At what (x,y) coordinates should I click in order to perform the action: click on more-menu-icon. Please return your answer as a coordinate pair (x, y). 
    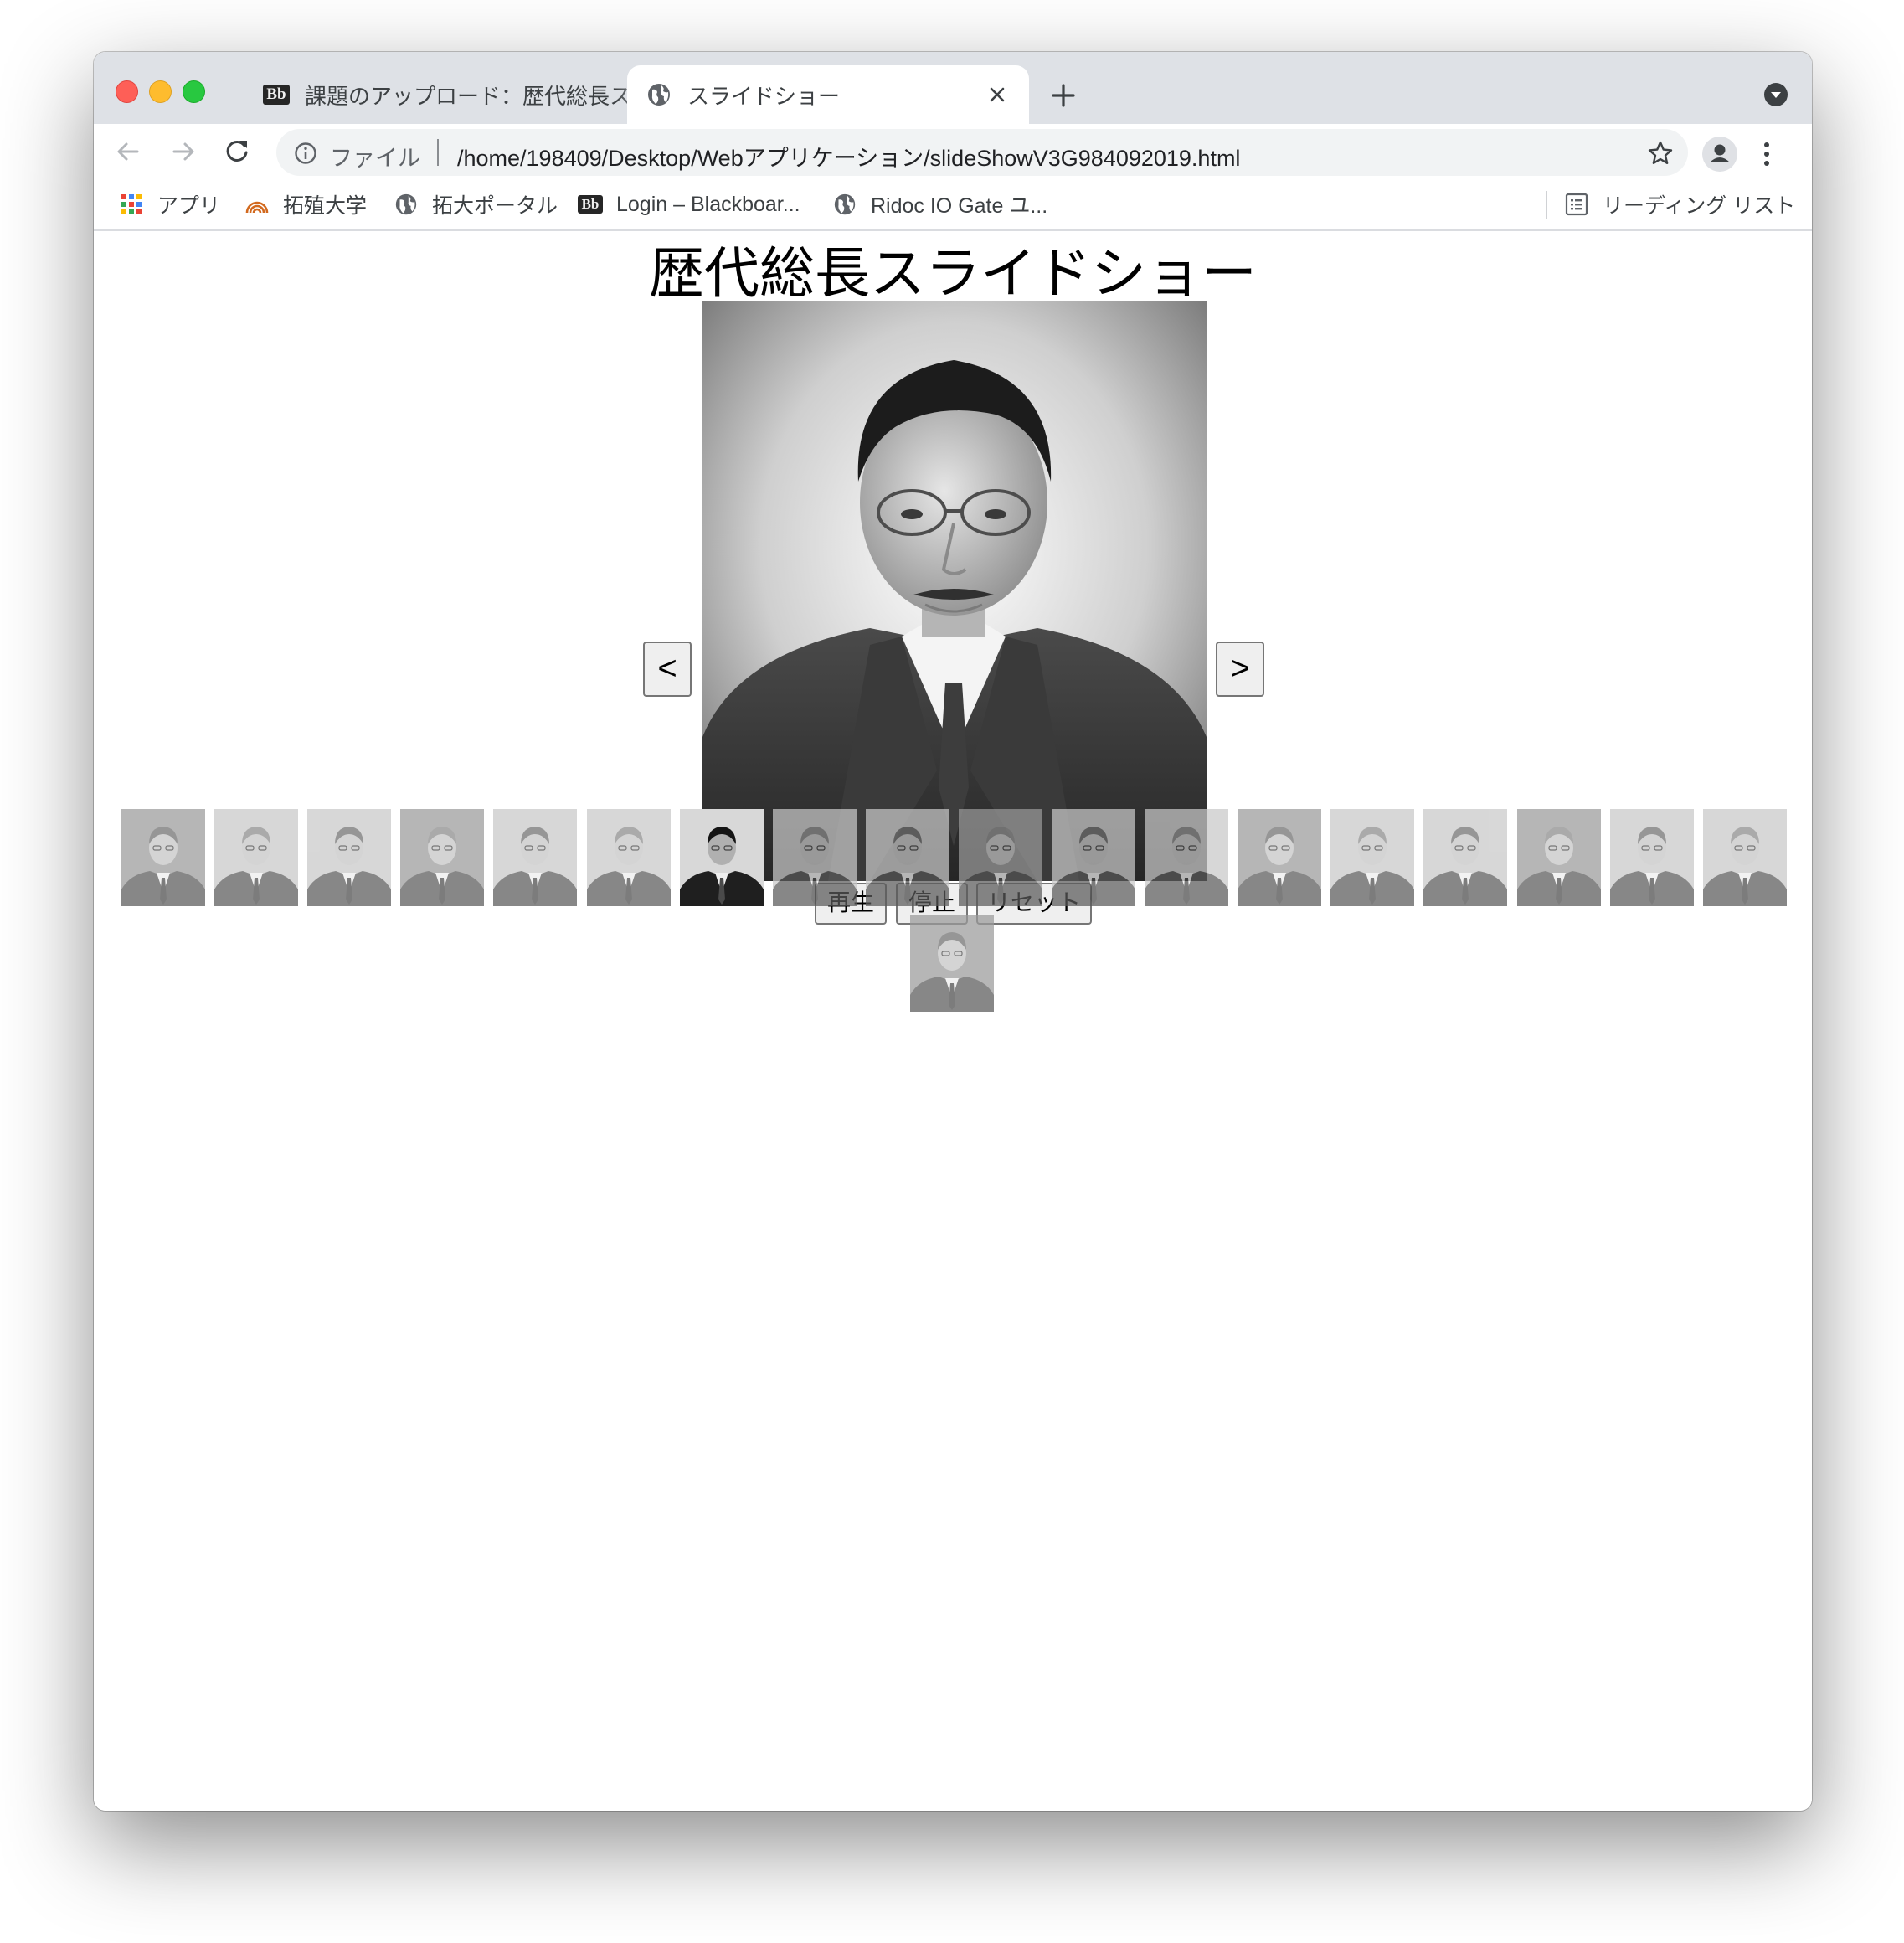
    Looking at the image, I should click on (1767, 154).